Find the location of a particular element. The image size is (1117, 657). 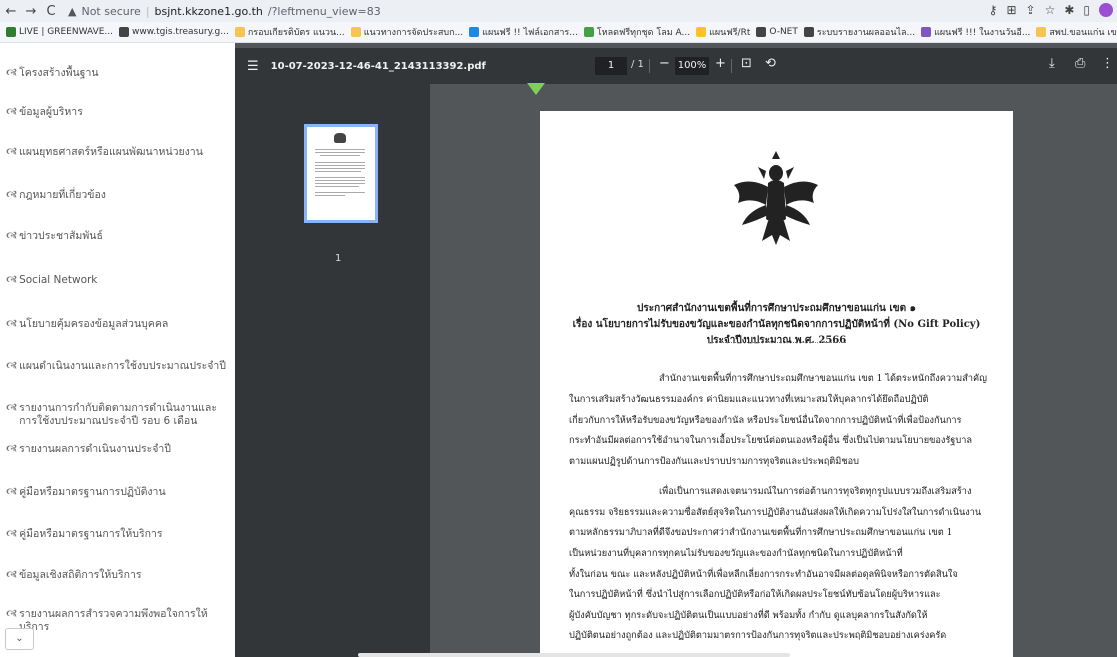

sidebar-menu-item: 🙧 นโยบายคุ้มครองข้อมูลส่วนบุคคล is located at coordinates (117, 324).